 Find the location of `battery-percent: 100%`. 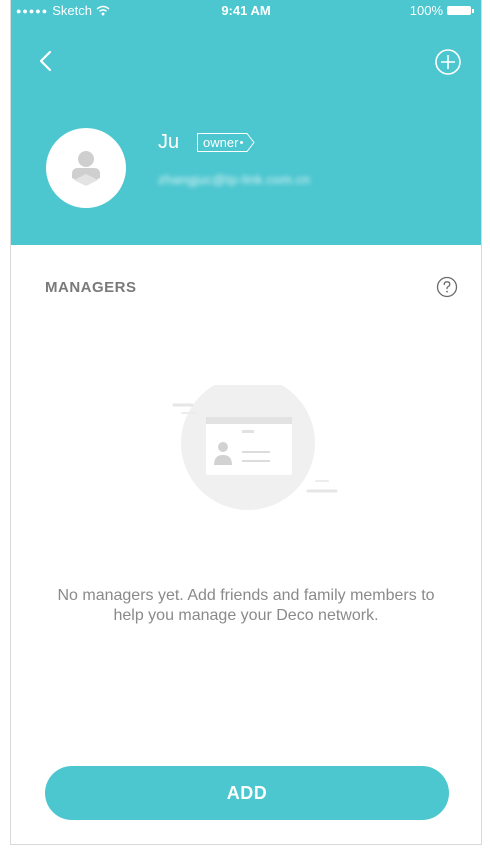

battery-percent: 100% is located at coordinates (426, 10).